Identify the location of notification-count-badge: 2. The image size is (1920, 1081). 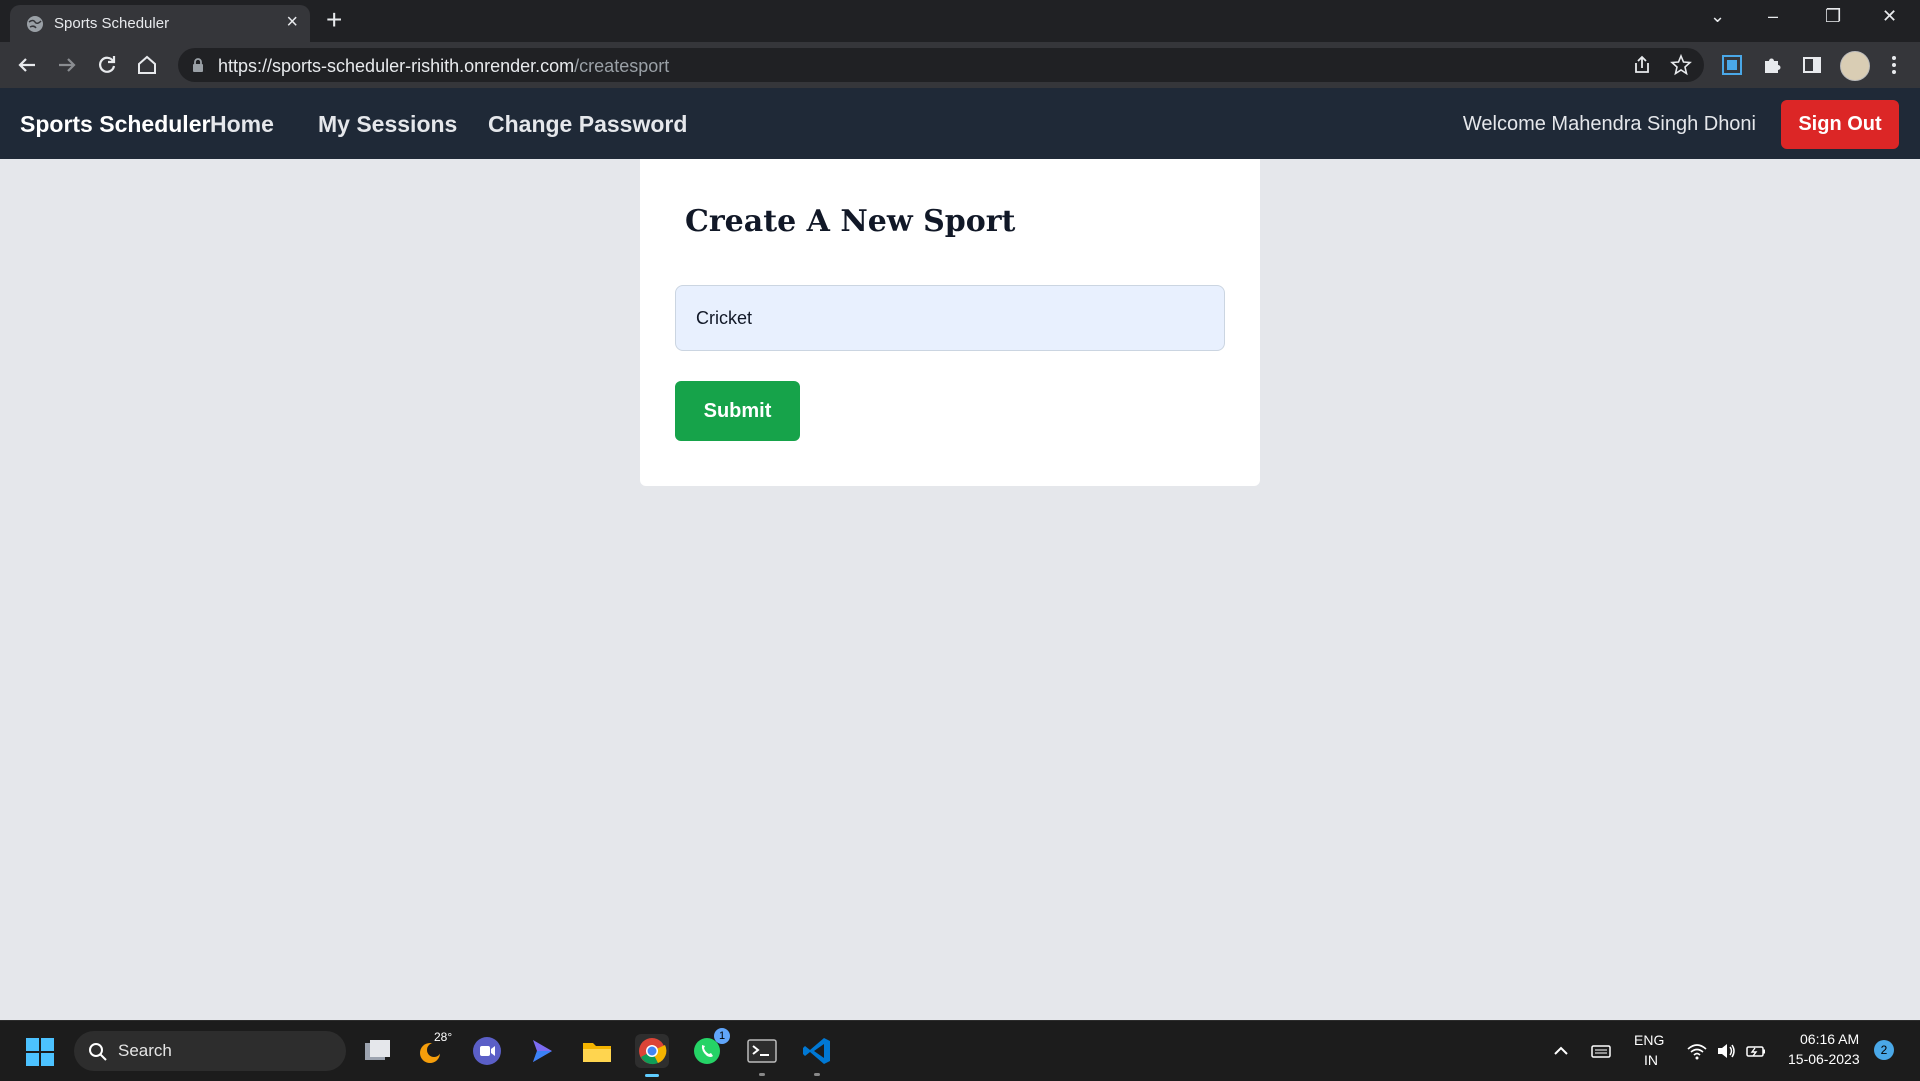
(1884, 1050).